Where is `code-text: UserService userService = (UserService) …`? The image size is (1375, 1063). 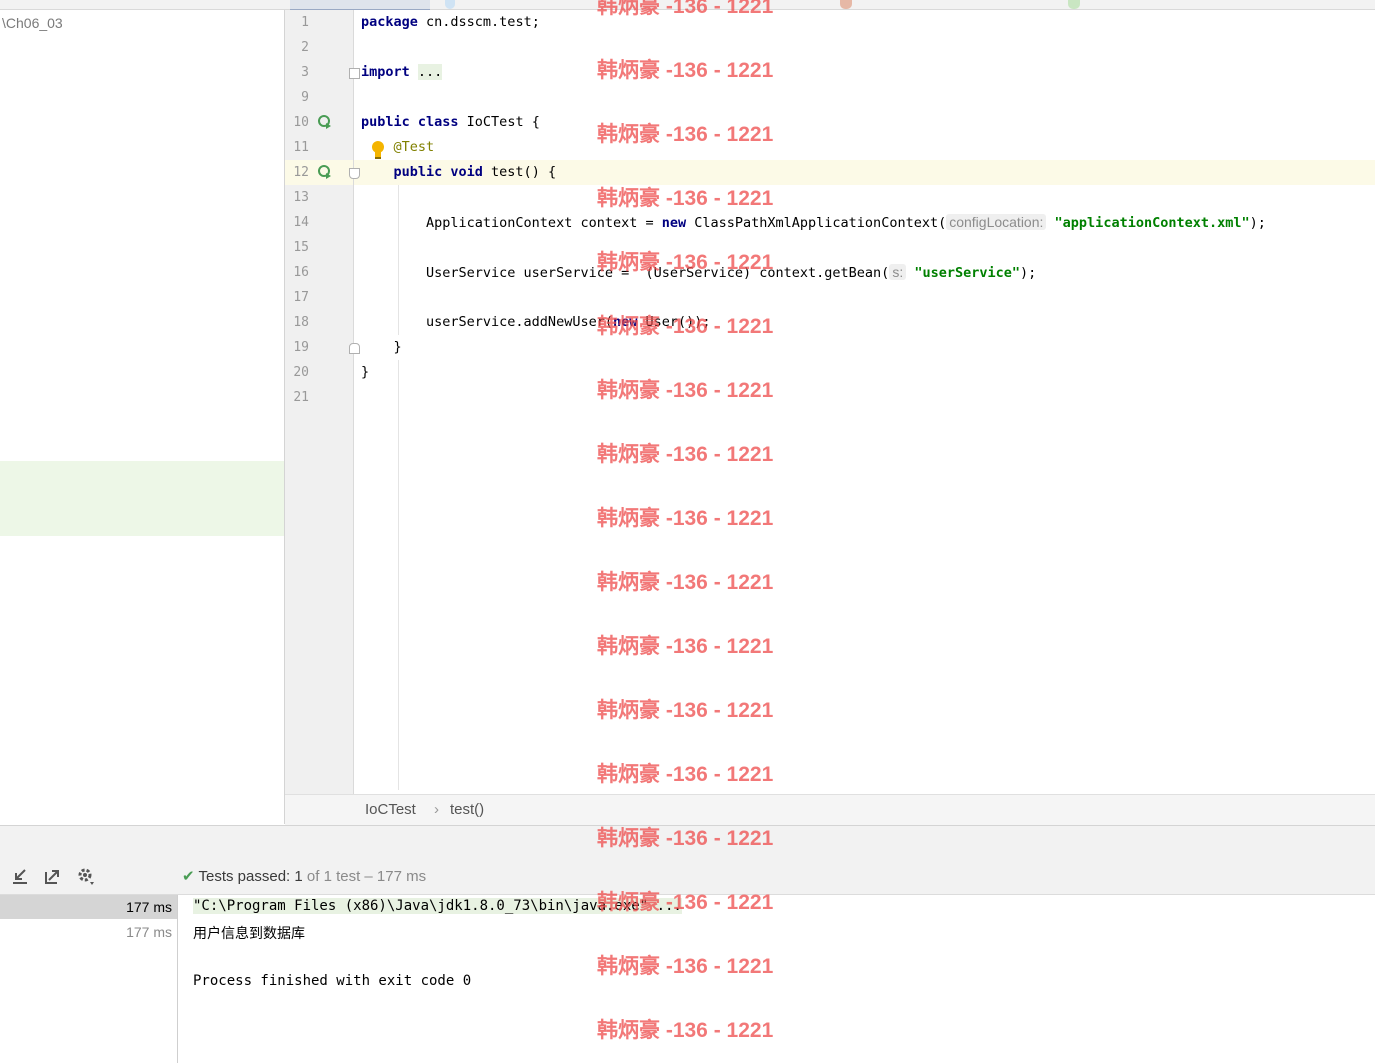
code-text: UserService userService = (UserService) … is located at coordinates (698, 273).